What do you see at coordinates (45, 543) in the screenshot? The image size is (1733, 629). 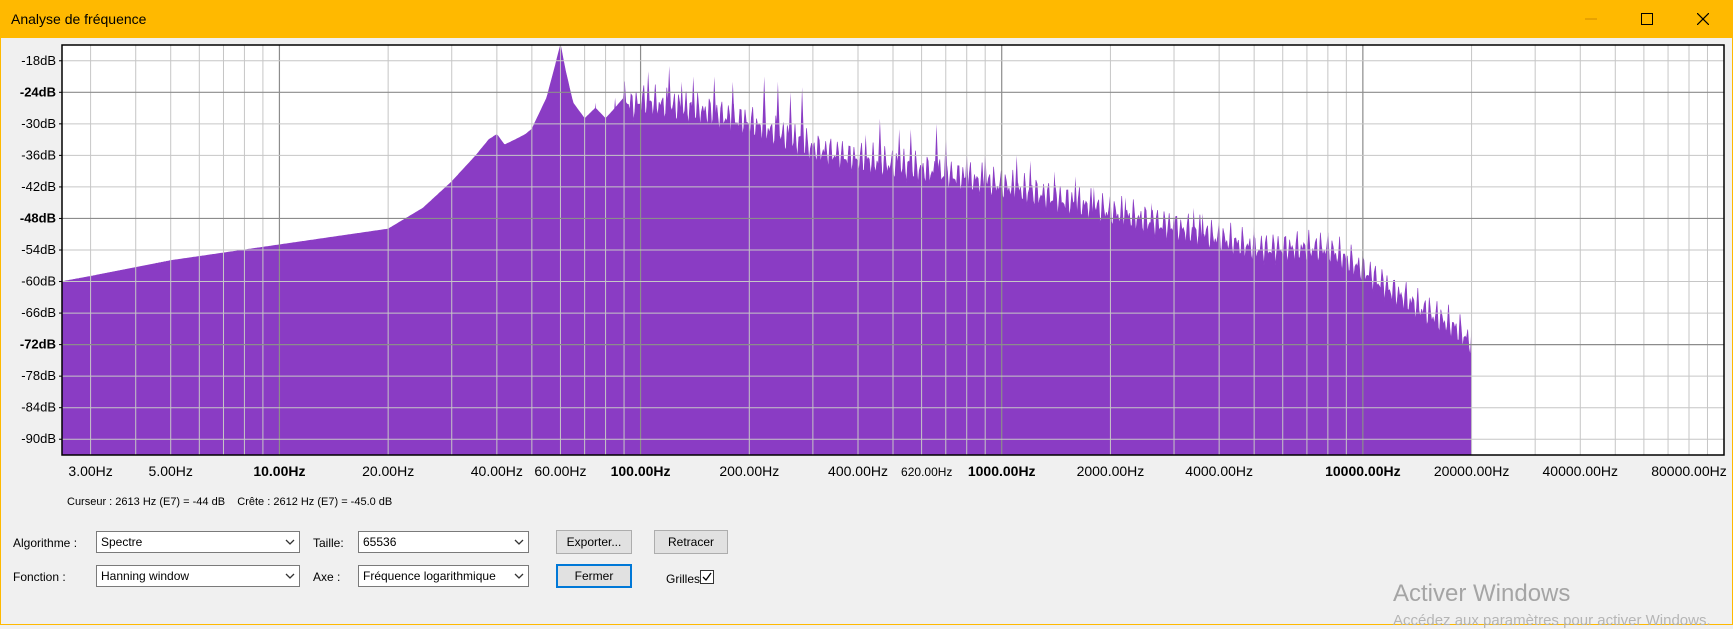 I see `algorithm-label: Algorithme :` at bounding box center [45, 543].